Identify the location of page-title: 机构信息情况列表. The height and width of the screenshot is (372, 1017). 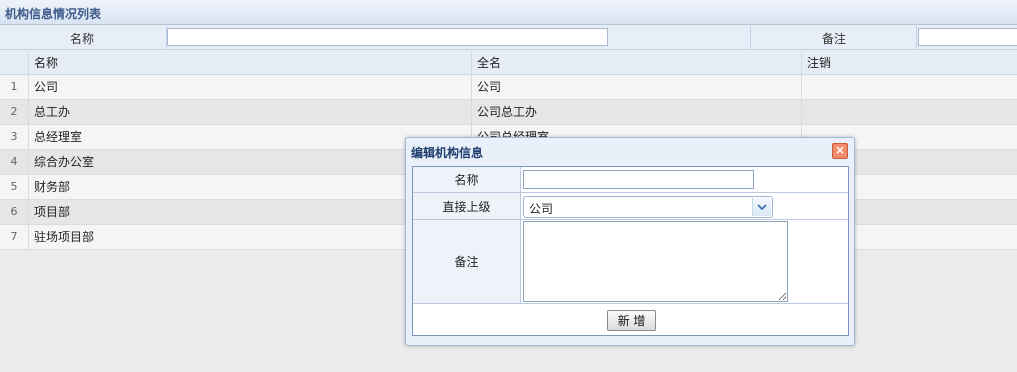
(53, 14).